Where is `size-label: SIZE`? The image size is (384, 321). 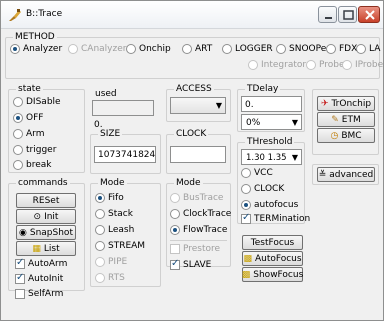 size-label: SIZE is located at coordinates (110, 134).